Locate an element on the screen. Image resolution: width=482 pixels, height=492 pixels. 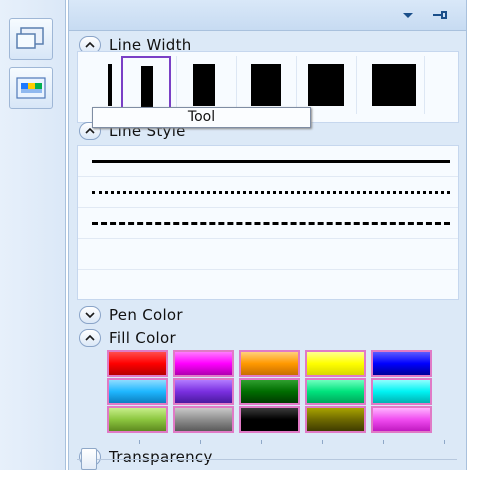
bottom-space is located at coordinates (241, 481).